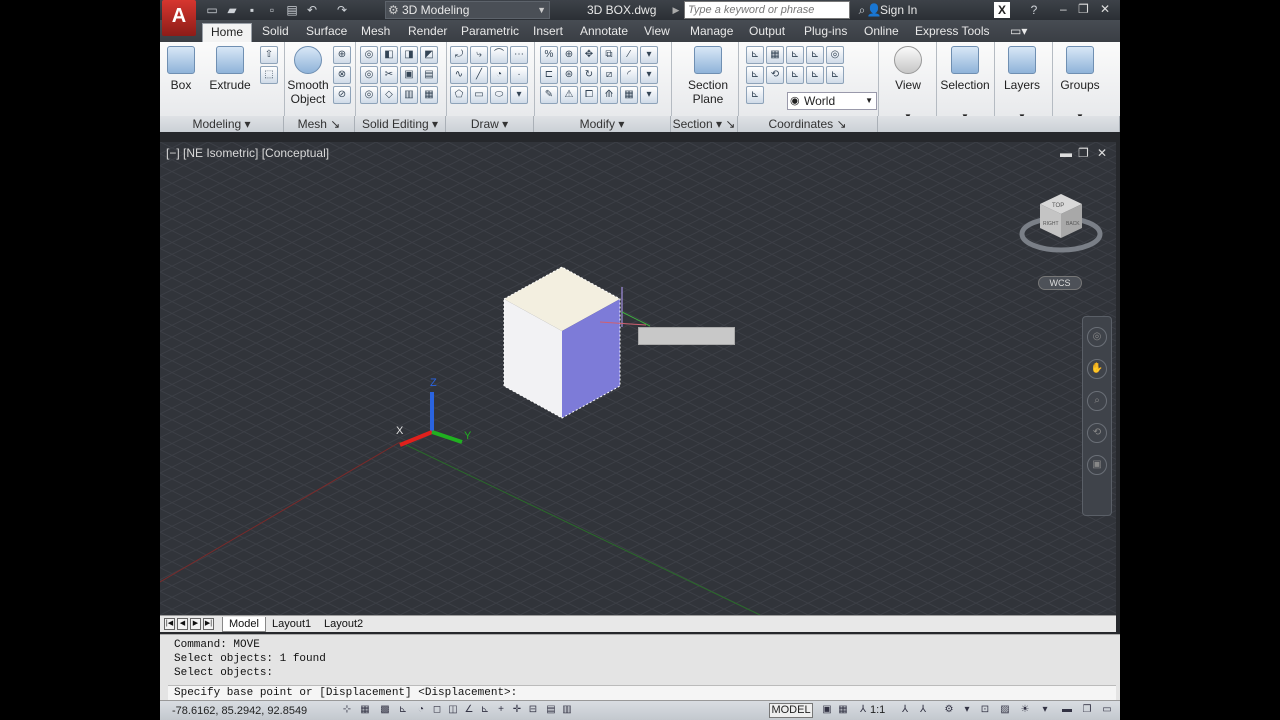  Describe the element at coordinates (342, 75) in the screenshot. I see `mesh-crease-icon: ⊗` at that location.